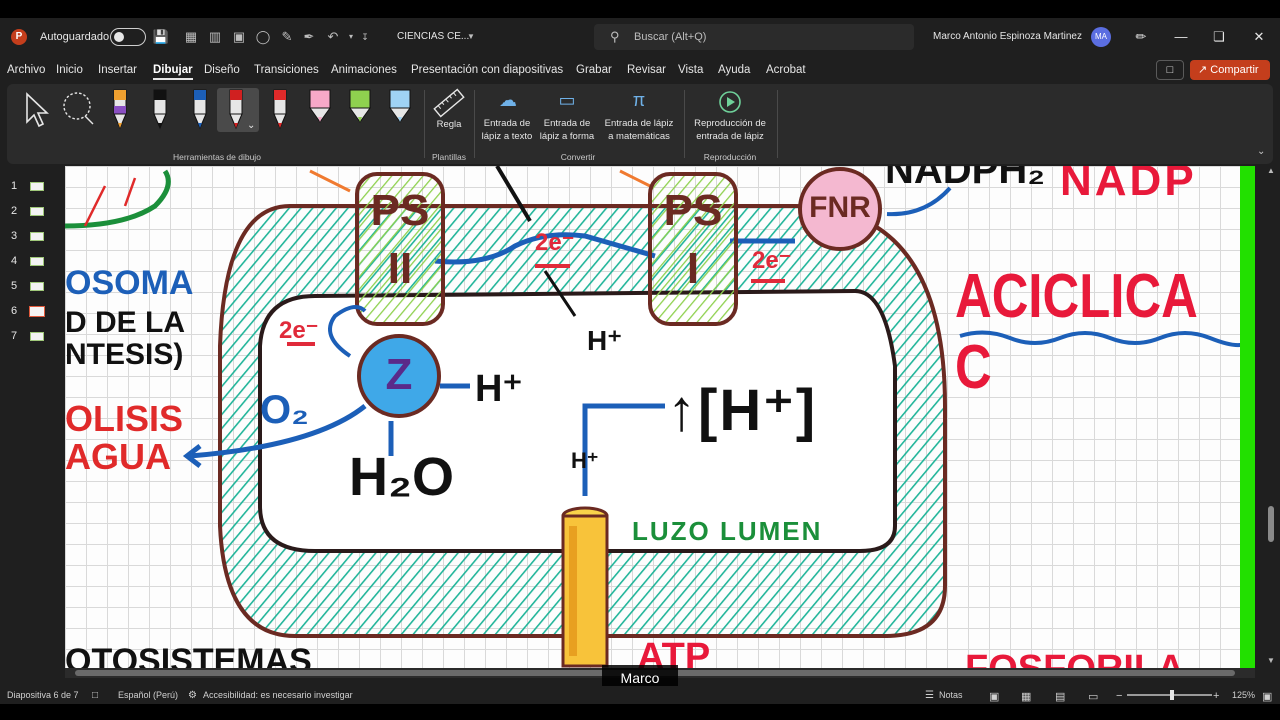 The height and width of the screenshot is (720, 1280). What do you see at coordinates (14, 186) in the screenshot?
I see `slide-number: 1` at bounding box center [14, 186].